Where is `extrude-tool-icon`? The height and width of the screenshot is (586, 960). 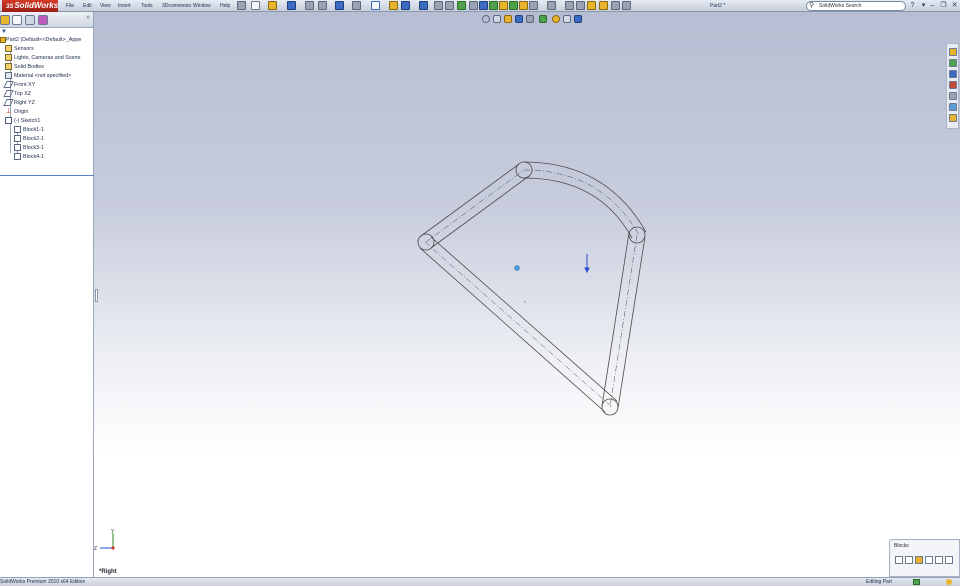 extrude-tool-icon is located at coordinates (591, 5).